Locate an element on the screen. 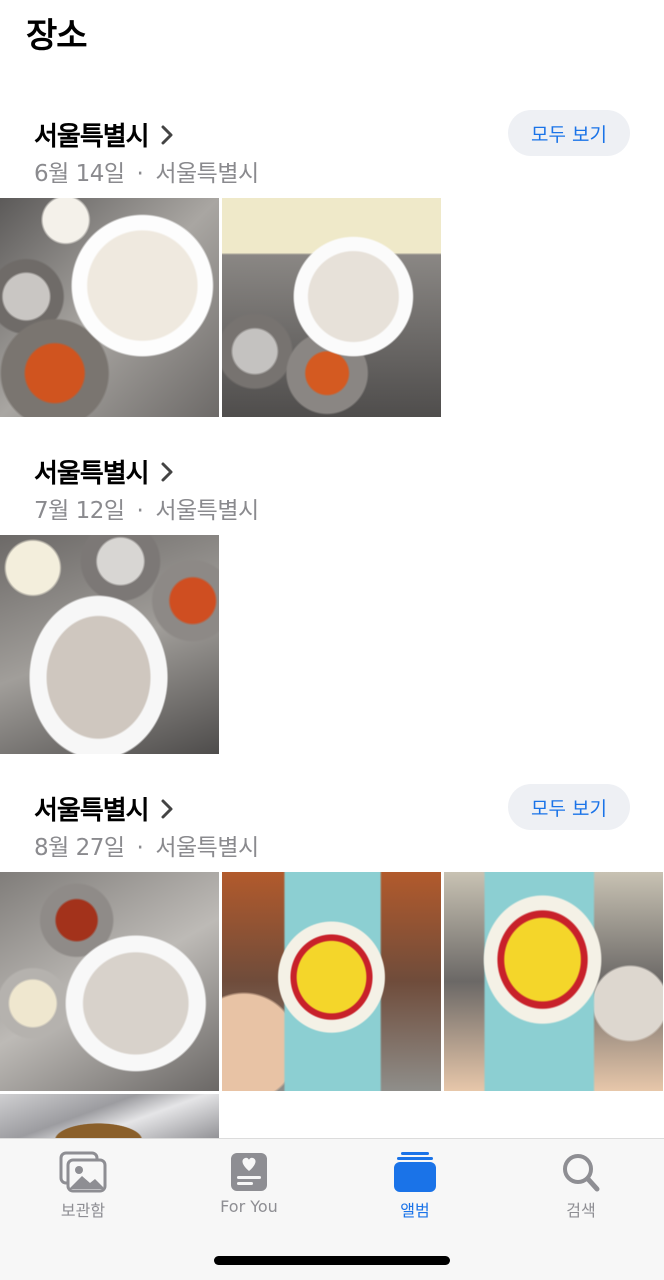  search-icon is located at coordinates (581, 1173).